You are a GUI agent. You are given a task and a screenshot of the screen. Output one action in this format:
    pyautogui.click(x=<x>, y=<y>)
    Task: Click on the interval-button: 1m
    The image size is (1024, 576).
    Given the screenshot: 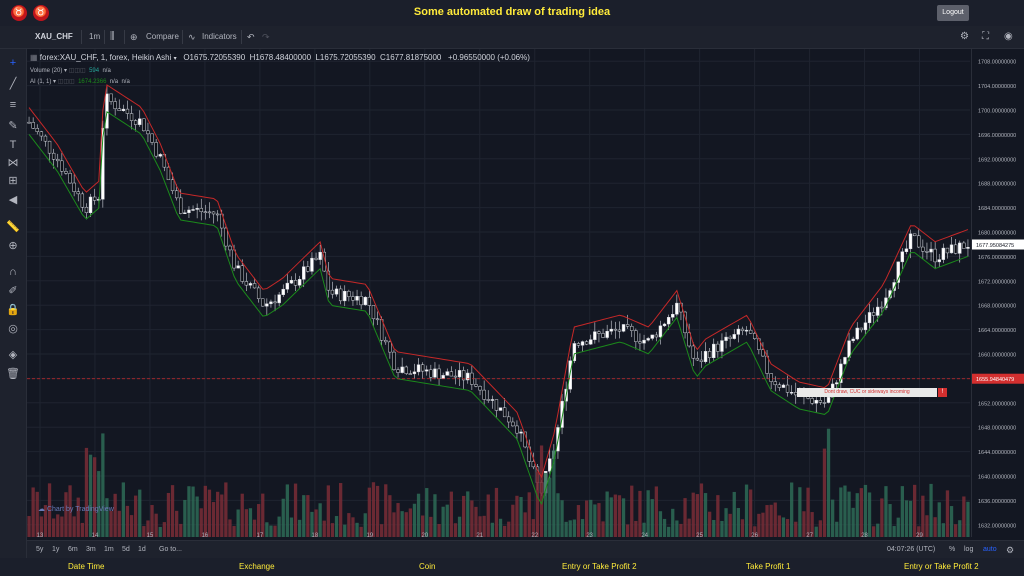 What is the action you would take?
    pyautogui.click(x=94, y=37)
    